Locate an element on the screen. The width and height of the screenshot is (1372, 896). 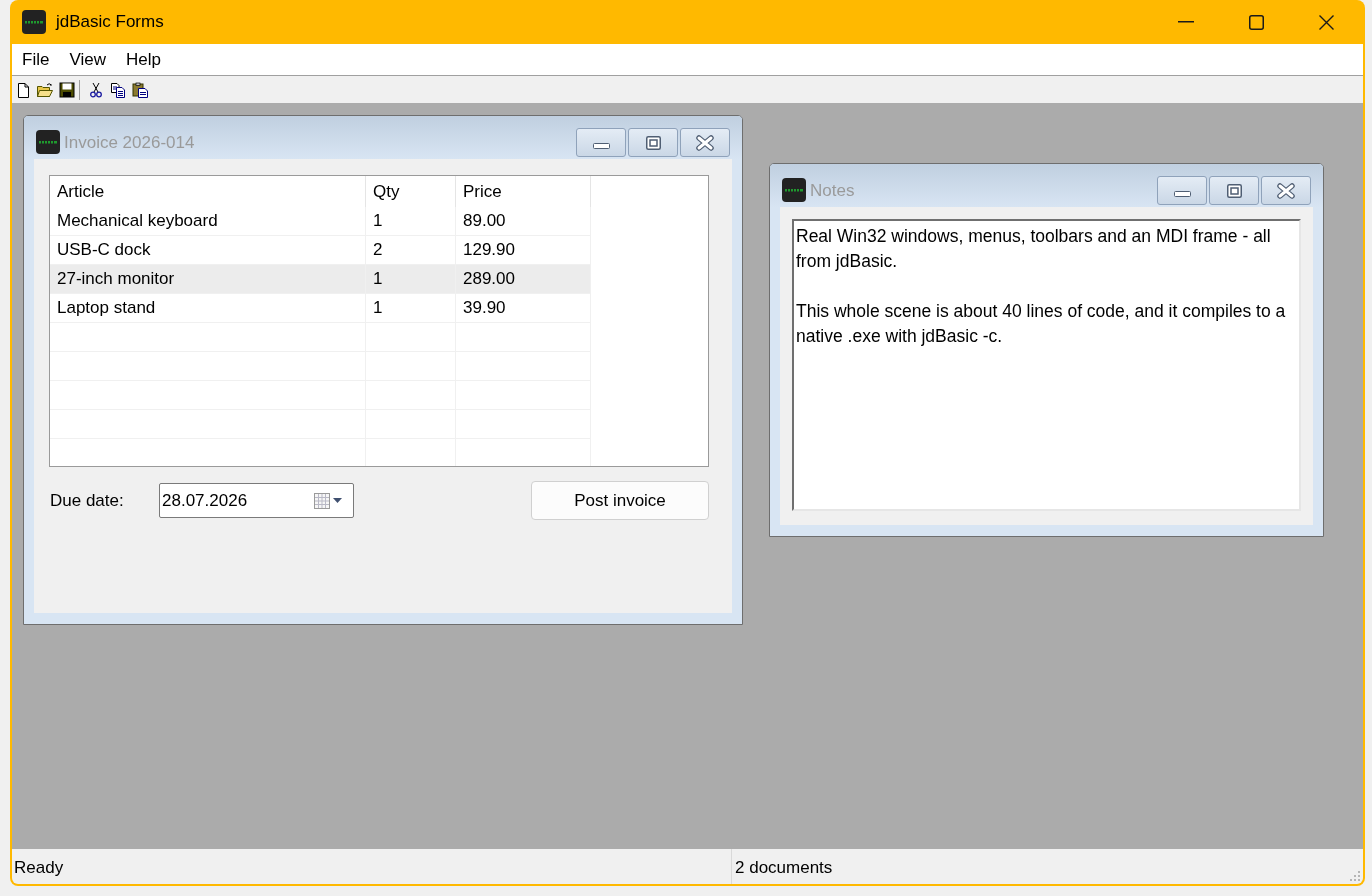
table-row: Mechanical keyboard 1 89.00 is located at coordinates (320, 221).